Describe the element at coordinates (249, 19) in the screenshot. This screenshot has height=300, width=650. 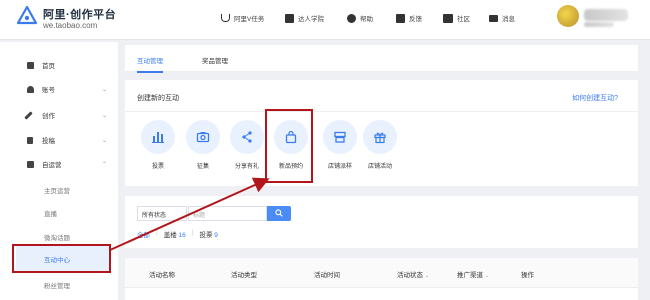
I see `nav-label: 阿里V任务` at that location.